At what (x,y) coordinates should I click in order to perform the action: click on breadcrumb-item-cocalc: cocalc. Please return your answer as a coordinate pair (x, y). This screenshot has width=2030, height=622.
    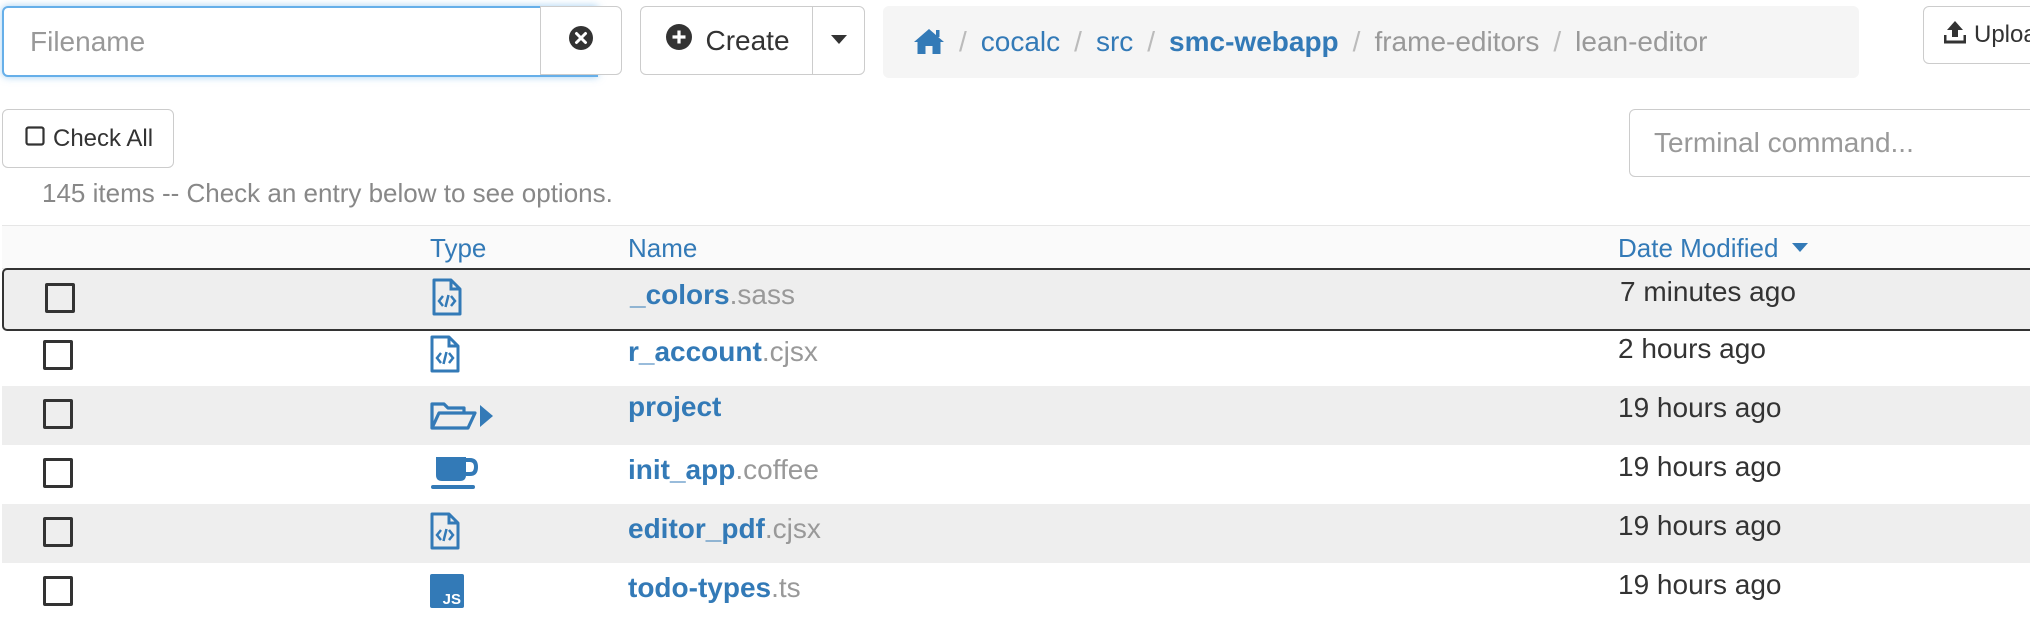
    Looking at the image, I should click on (1020, 42).